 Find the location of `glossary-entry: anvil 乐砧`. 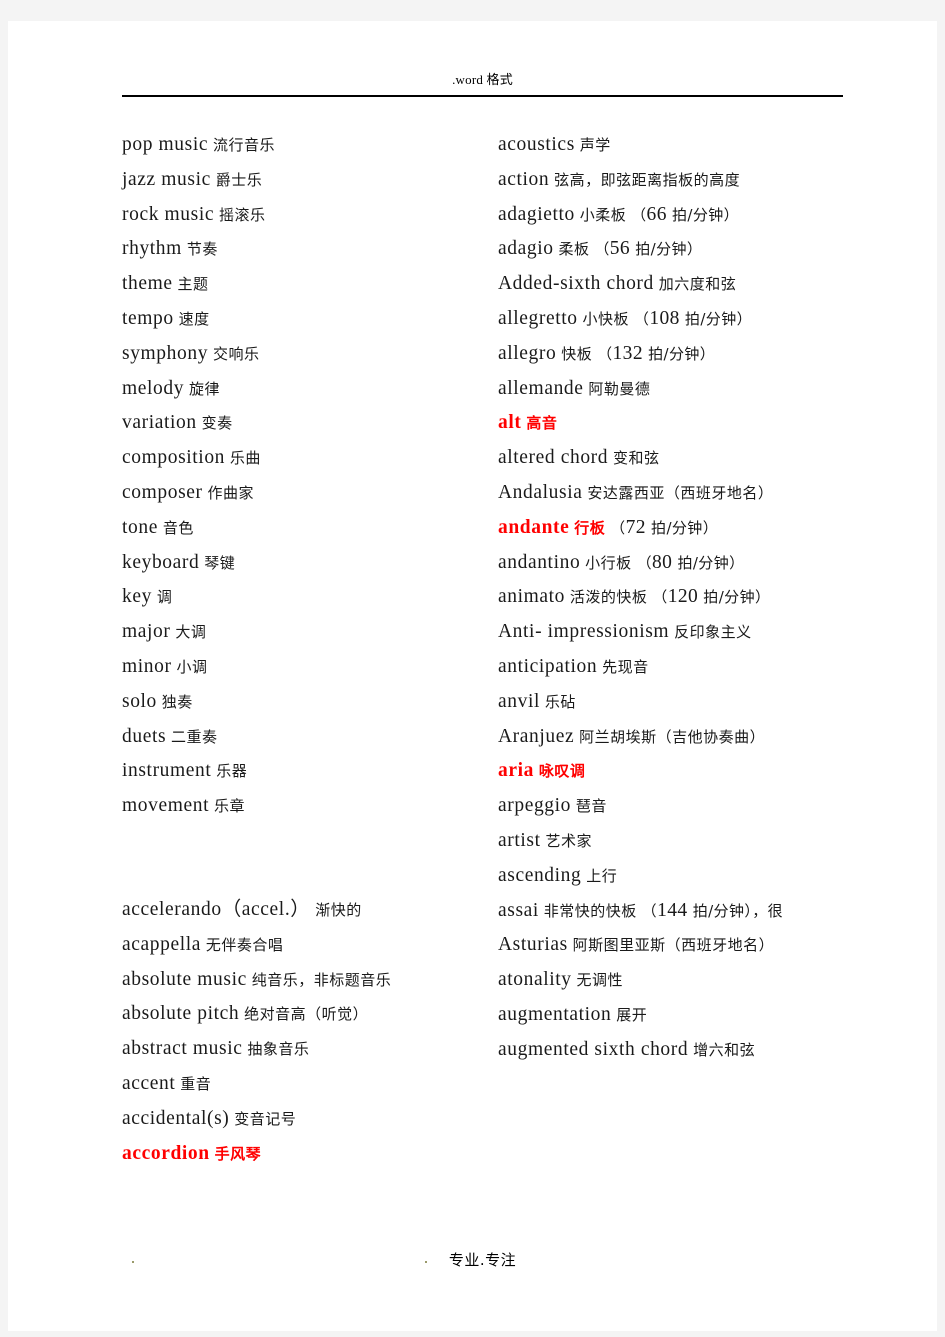

glossary-entry: anvil 乐砧 is located at coordinates (683, 702).